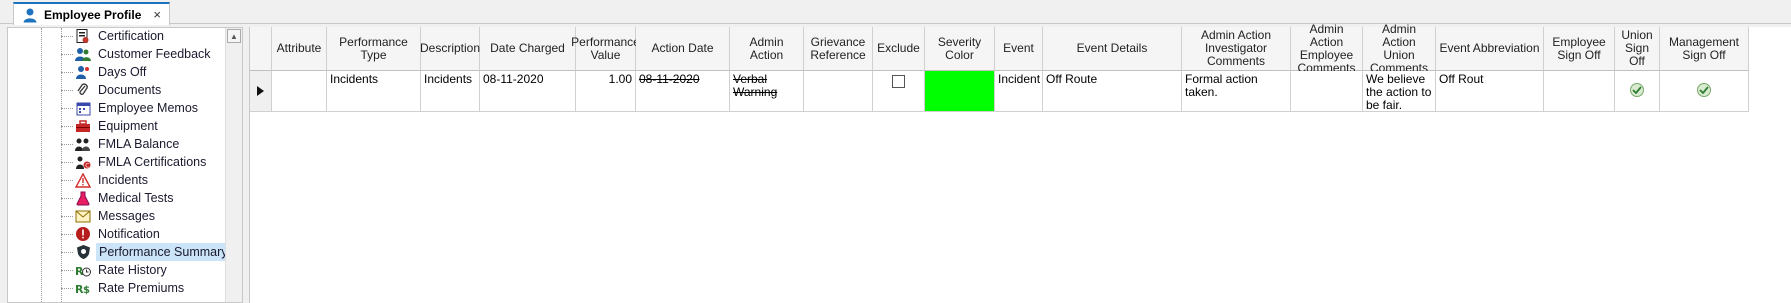  Describe the element at coordinates (1327, 91) in the screenshot. I see `cell-employee-comments` at that location.